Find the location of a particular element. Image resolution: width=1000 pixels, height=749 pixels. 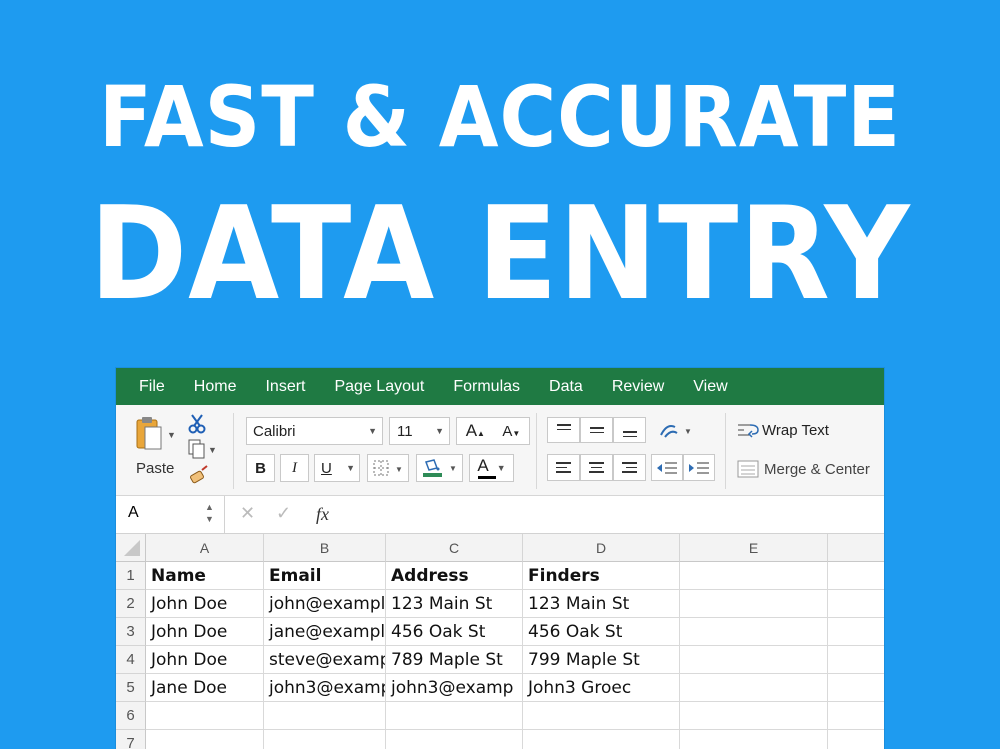

menu-formulas: Formulas is located at coordinates (486, 387).